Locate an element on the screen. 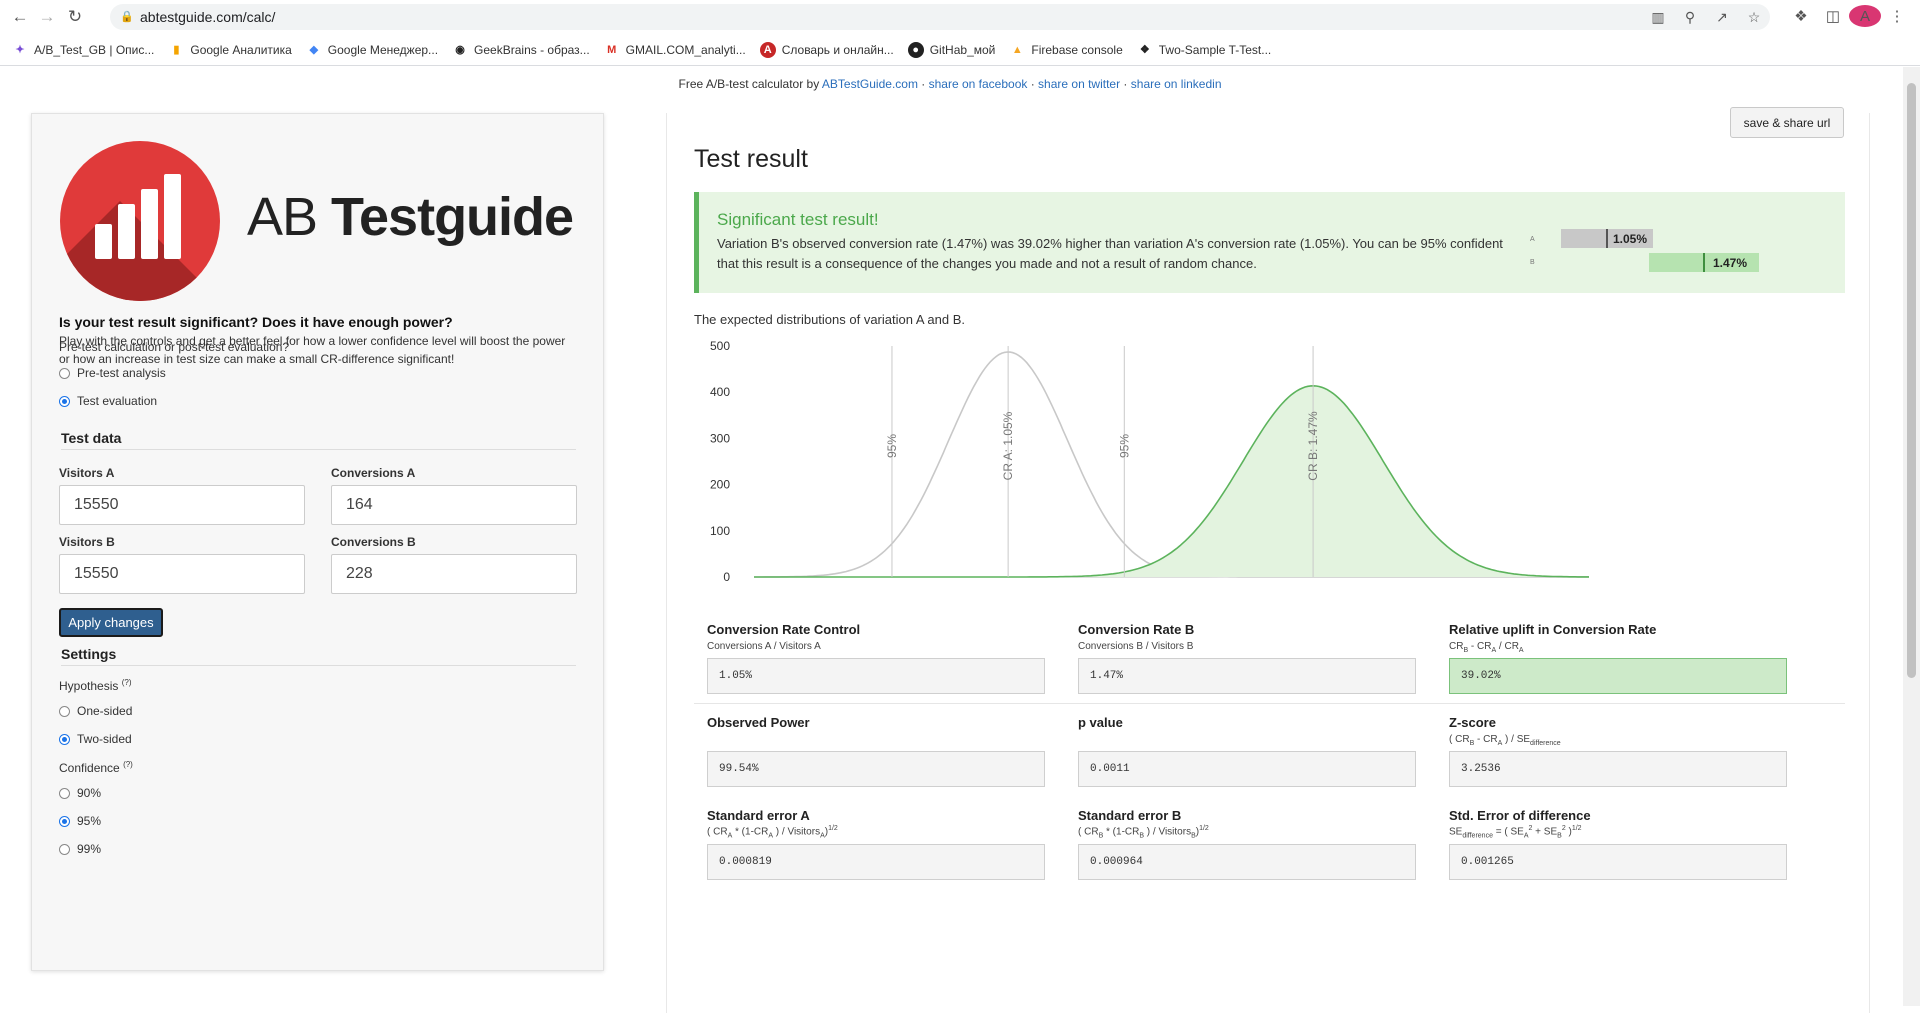  z-score-label: Z-score is located at coordinates (1472, 722).